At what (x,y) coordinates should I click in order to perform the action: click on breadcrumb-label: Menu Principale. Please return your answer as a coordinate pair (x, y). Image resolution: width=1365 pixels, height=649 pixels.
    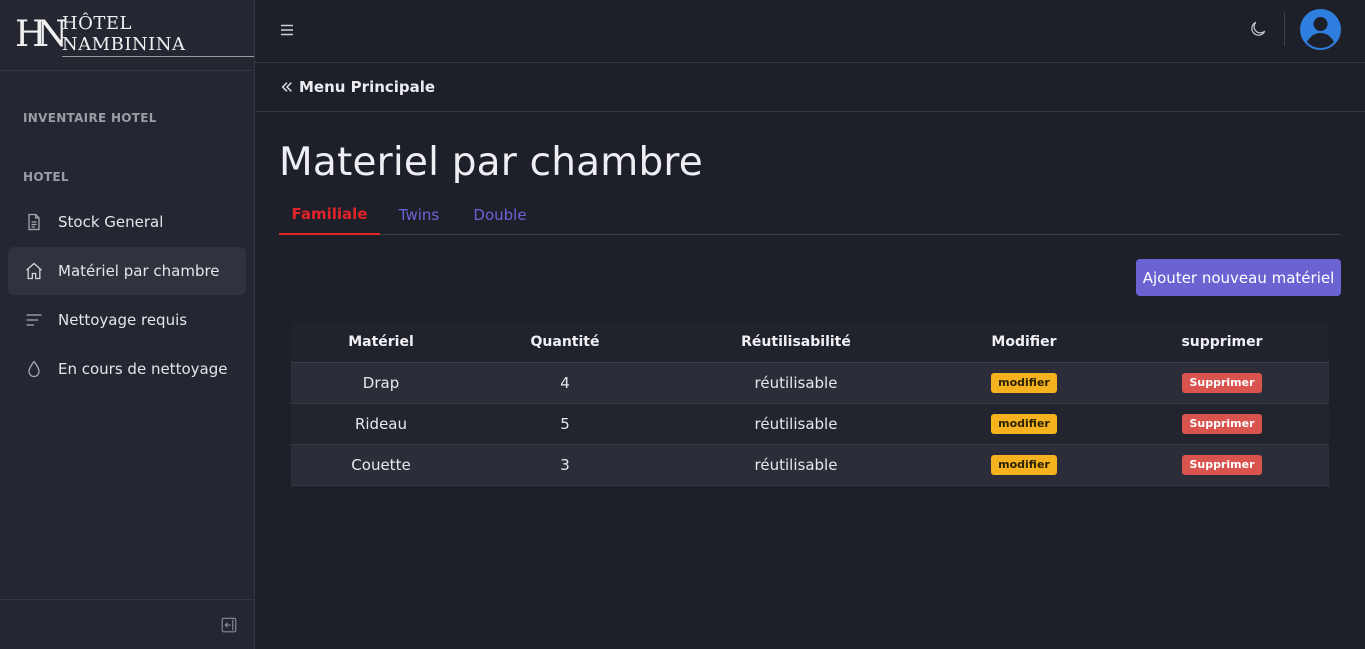
    Looking at the image, I should click on (367, 87).